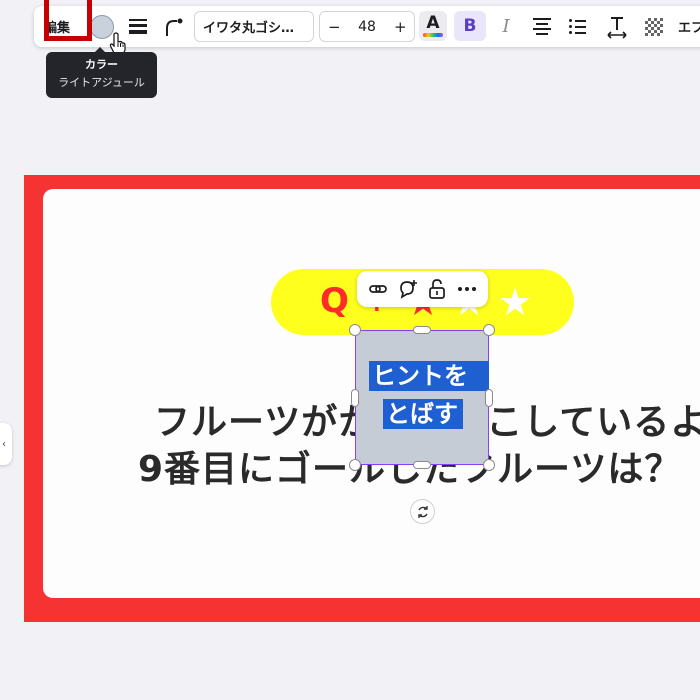  I want to click on tooltip-color-name: ライトアジュール, so click(101, 82).